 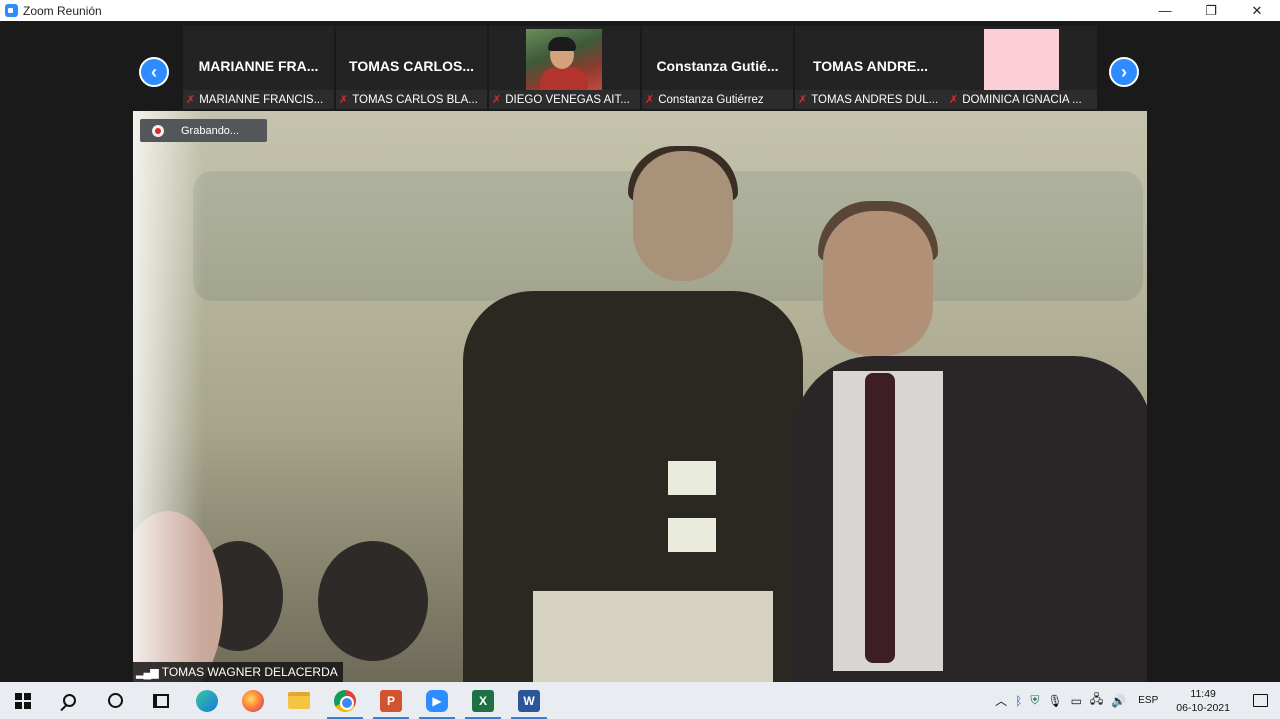 I want to click on windows-logo-icon, so click(x=23, y=700).